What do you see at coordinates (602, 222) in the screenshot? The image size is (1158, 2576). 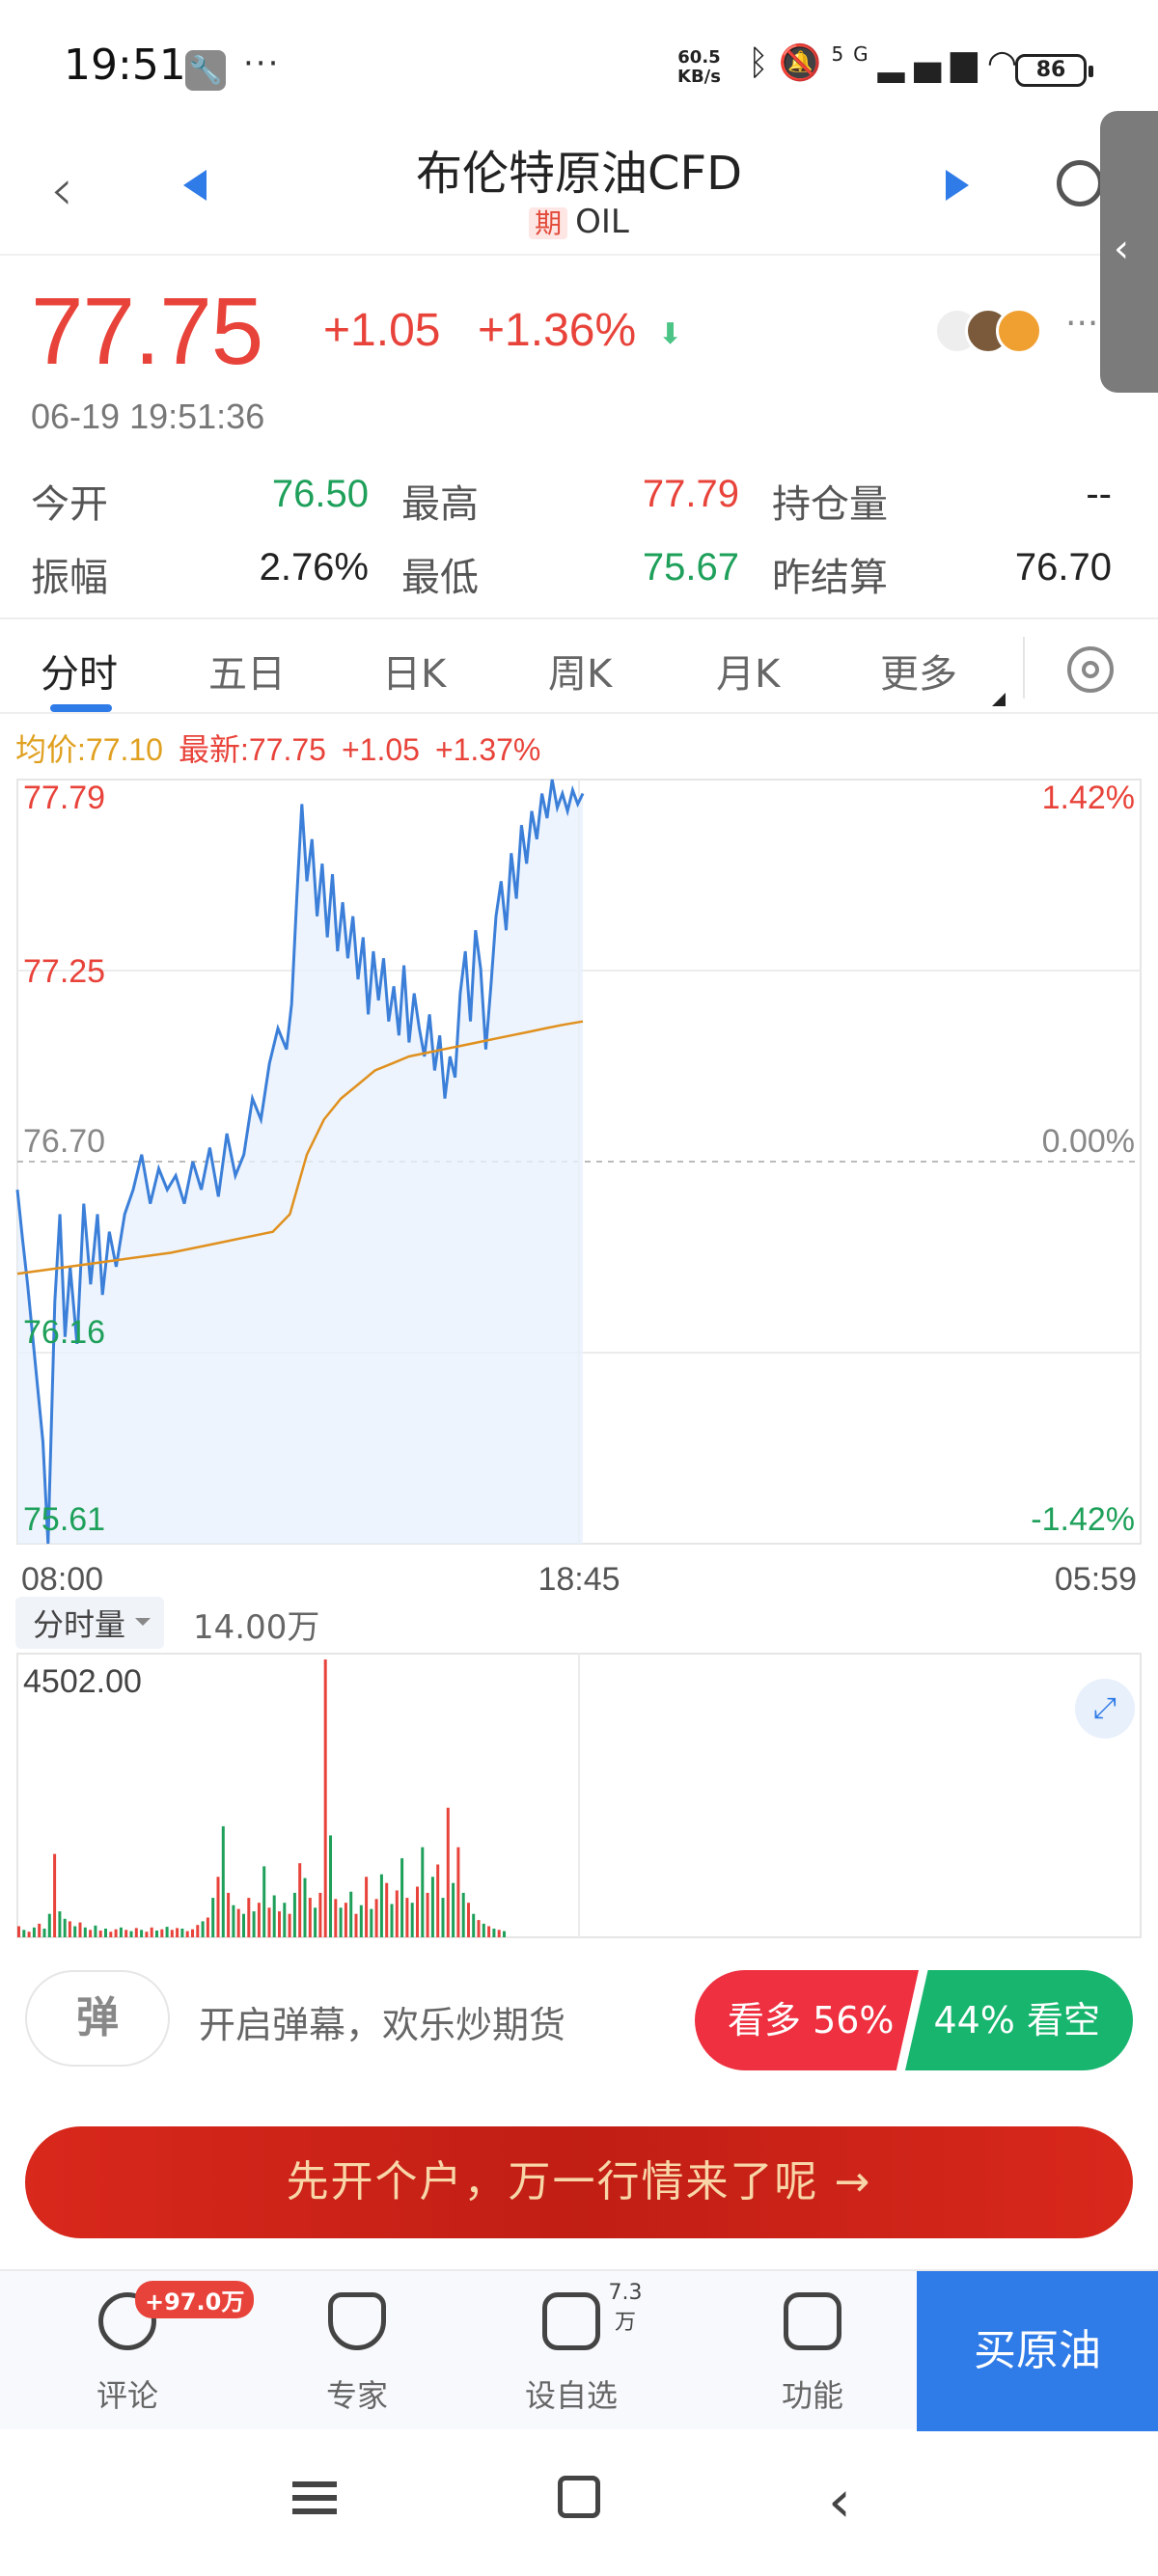 I see `instrument-symbol: OIL` at bounding box center [602, 222].